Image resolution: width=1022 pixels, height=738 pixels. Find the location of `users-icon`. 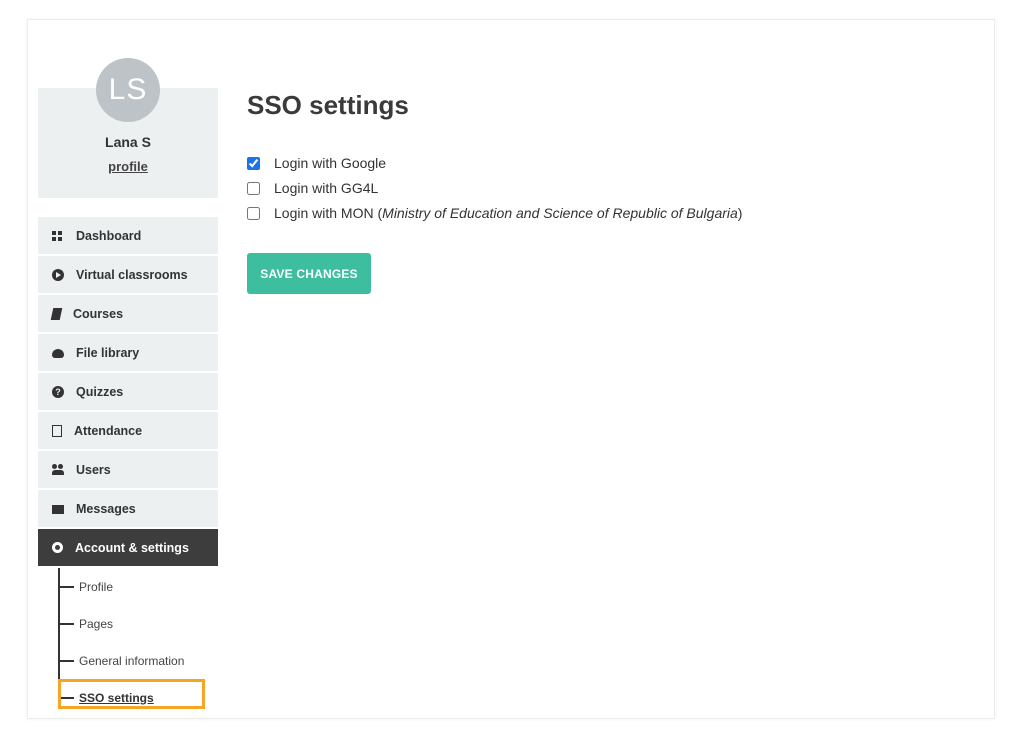

users-icon is located at coordinates (58, 469).